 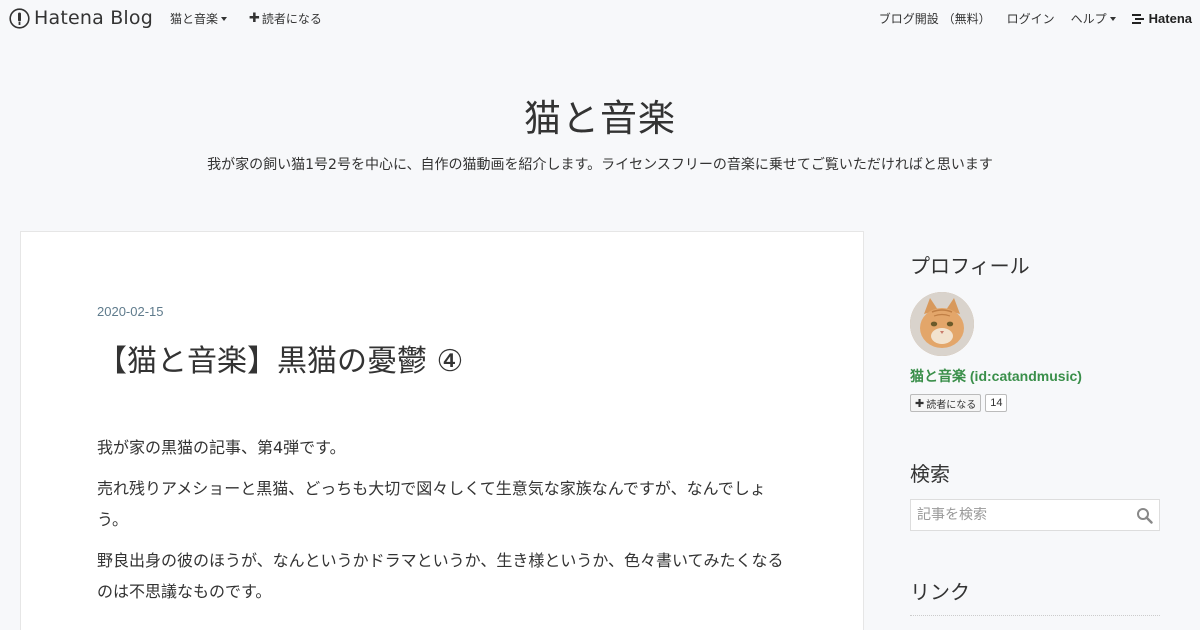 What do you see at coordinates (280, 358) in the screenshot?
I see `entry-title: 【猫と音楽】黒猫の憂鬱 ④` at bounding box center [280, 358].